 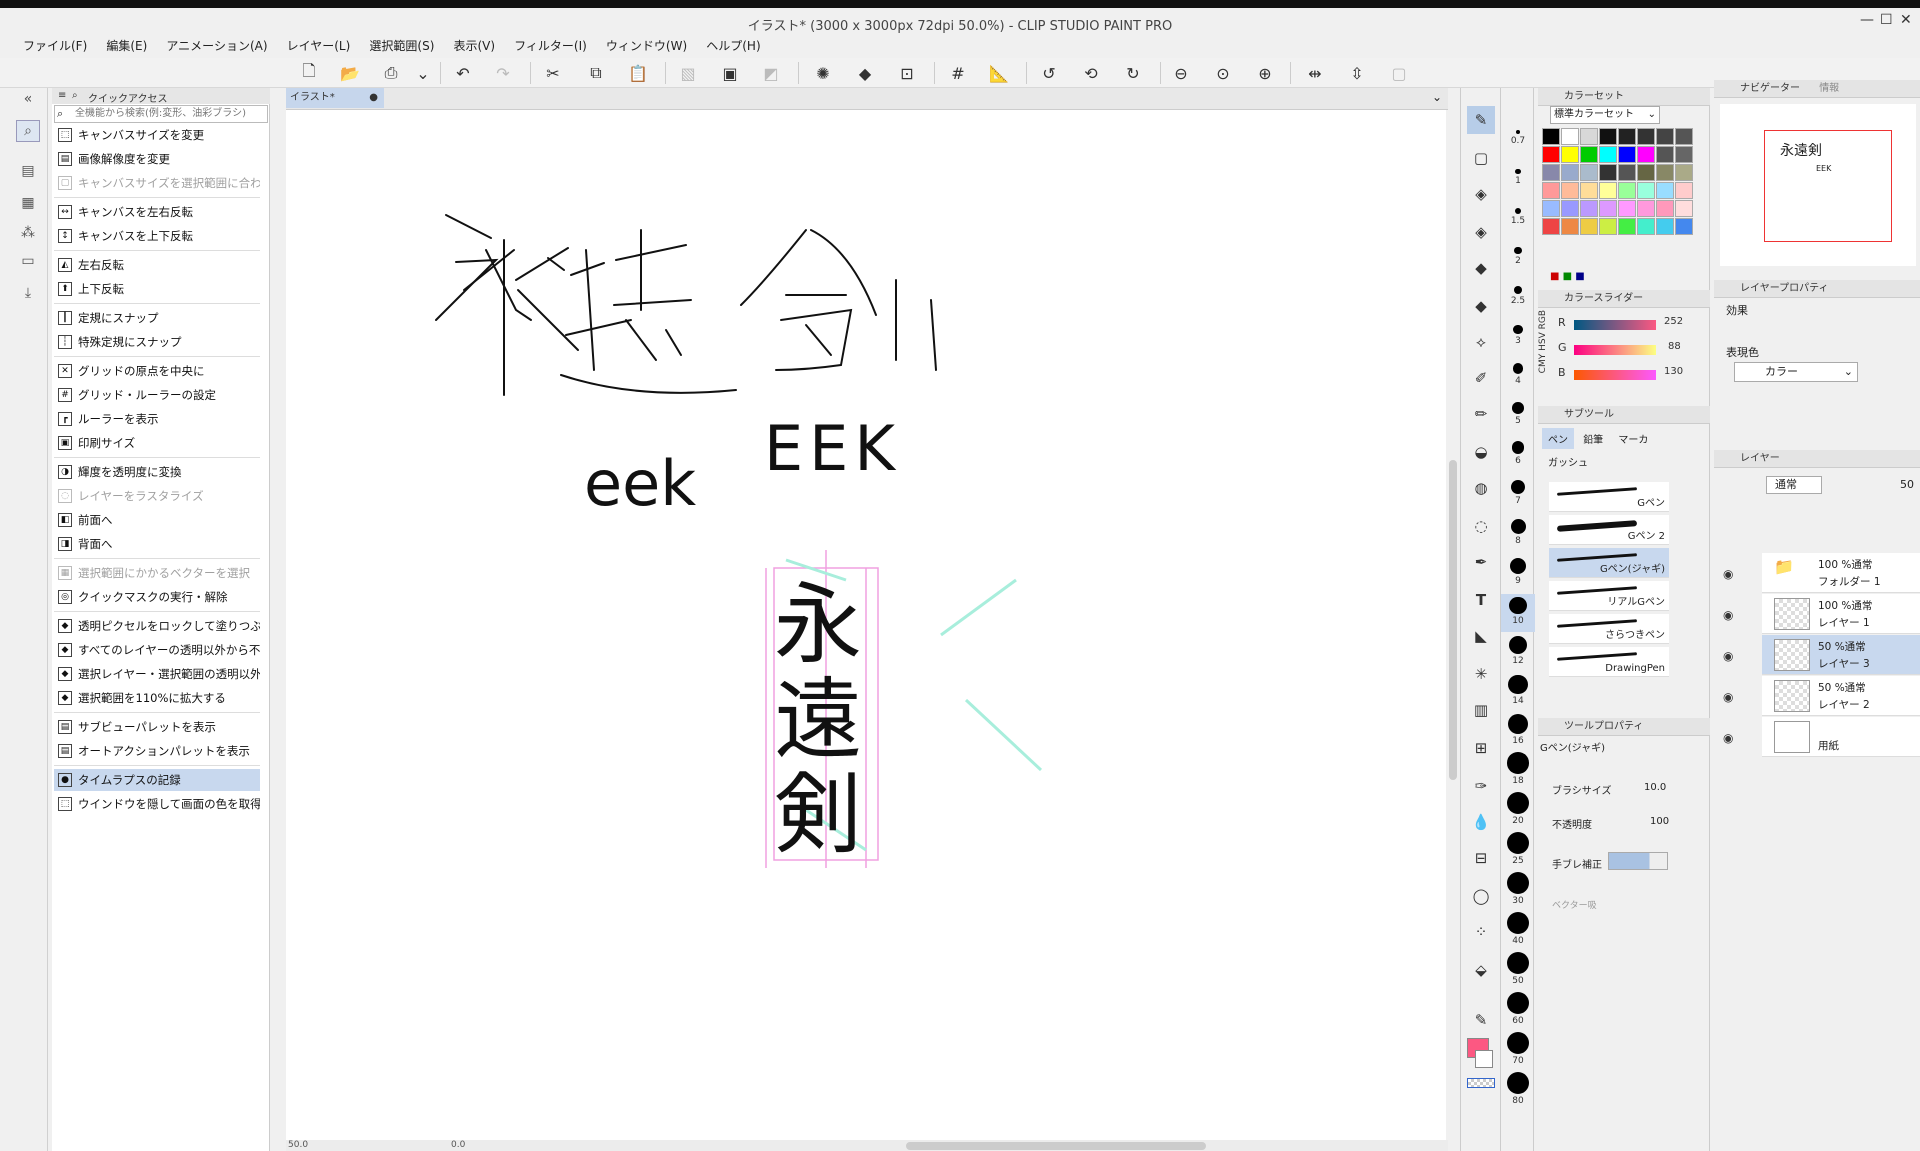 What do you see at coordinates (1796, 372) in the screenshot?
I see `expression-color-dropdown: カラー ⌄` at bounding box center [1796, 372].